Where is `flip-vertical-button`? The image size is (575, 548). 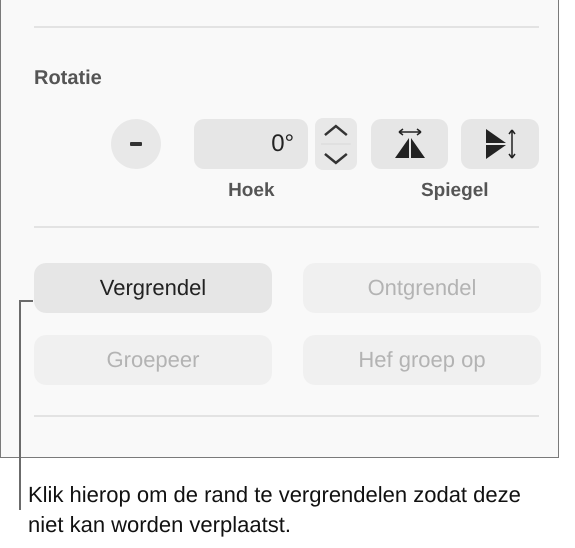
flip-vertical-button is located at coordinates (500, 144).